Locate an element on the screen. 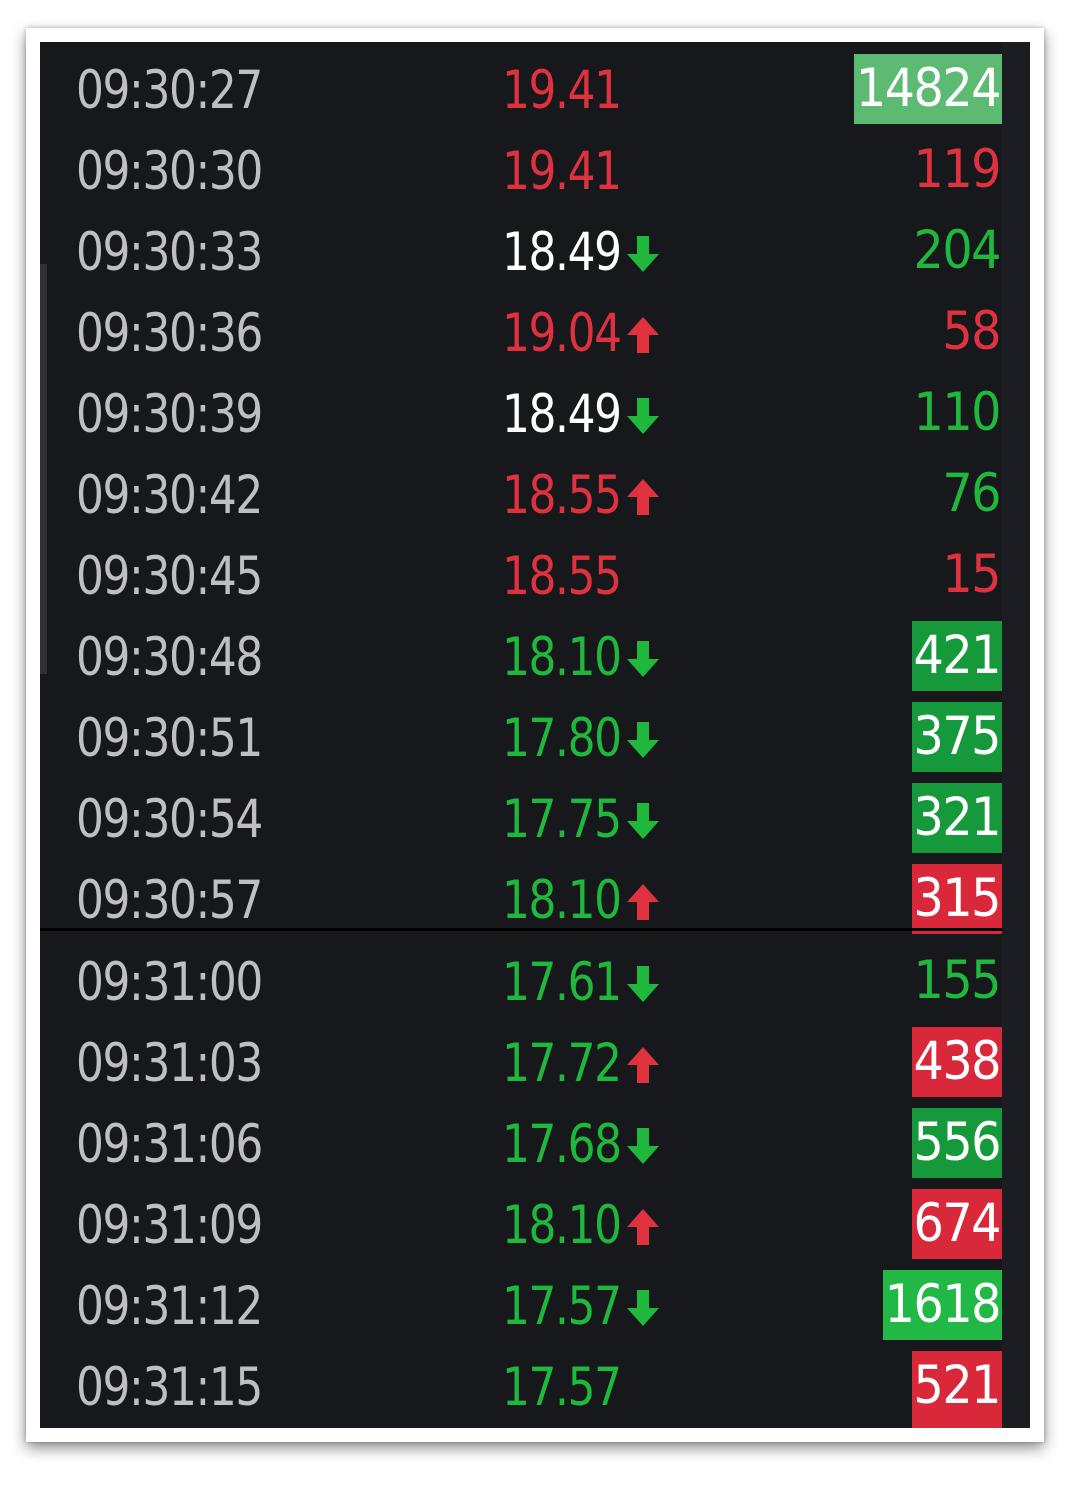  minute-divider is located at coordinates (521, 929).